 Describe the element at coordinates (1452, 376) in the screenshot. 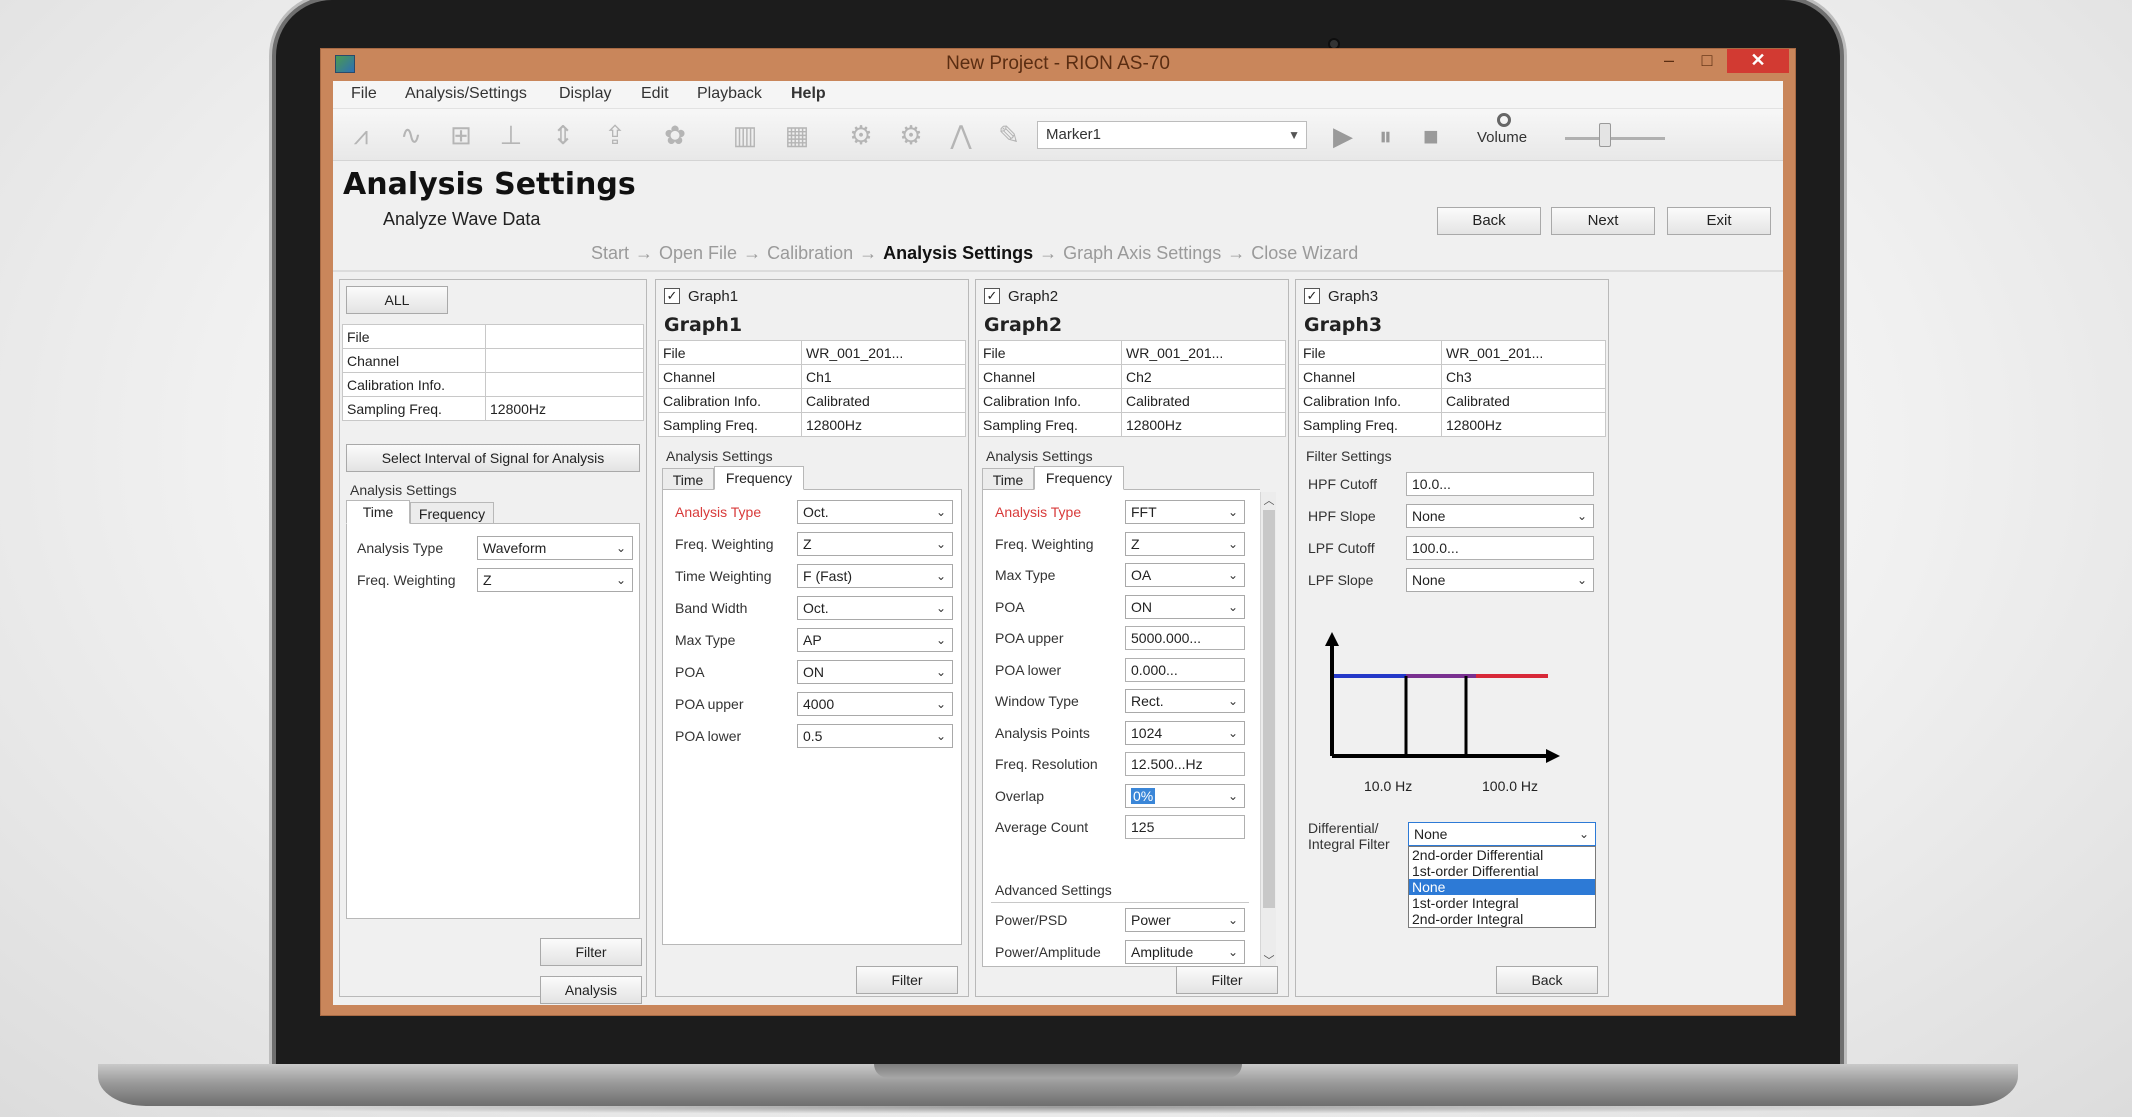

I see `table-row: Channel Ch3` at that location.